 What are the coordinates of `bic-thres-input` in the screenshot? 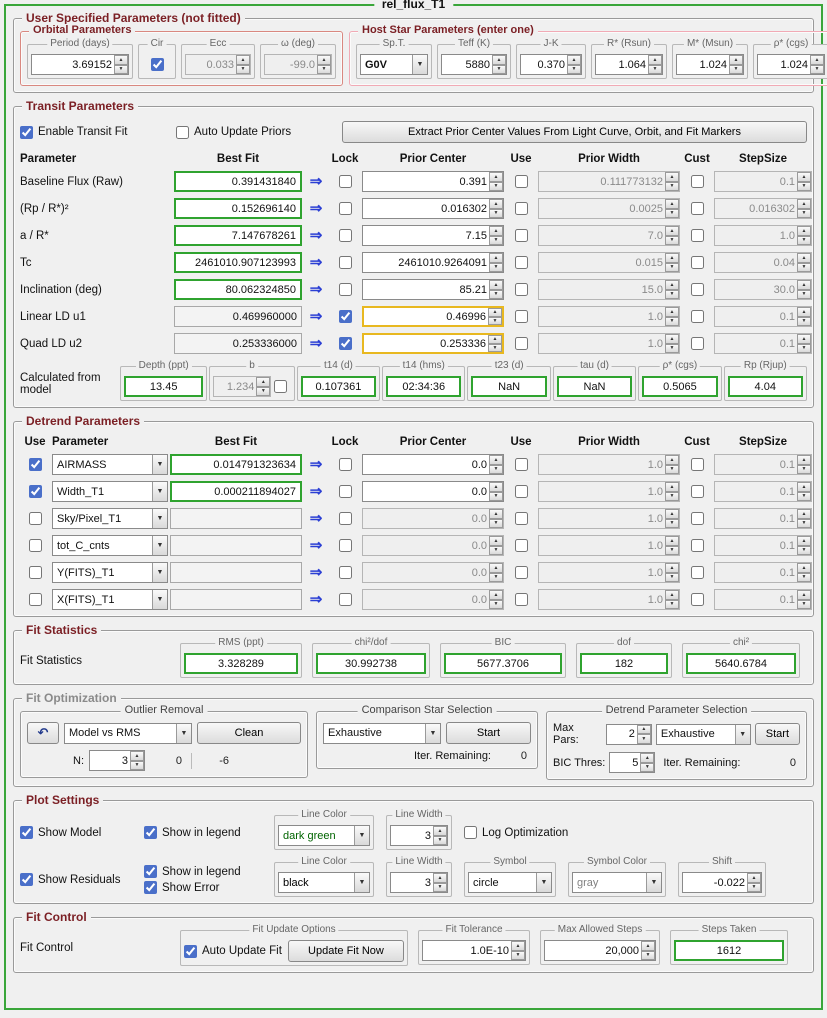 It's located at (625, 762).